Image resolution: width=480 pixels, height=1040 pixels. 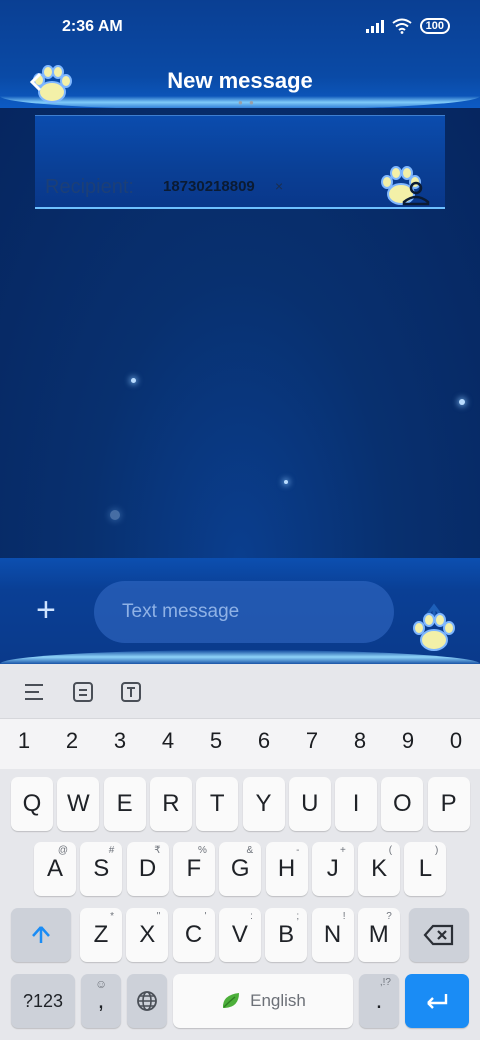 What do you see at coordinates (360, 741) in the screenshot?
I see `number-key-8: 8` at bounding box center [360, 741].